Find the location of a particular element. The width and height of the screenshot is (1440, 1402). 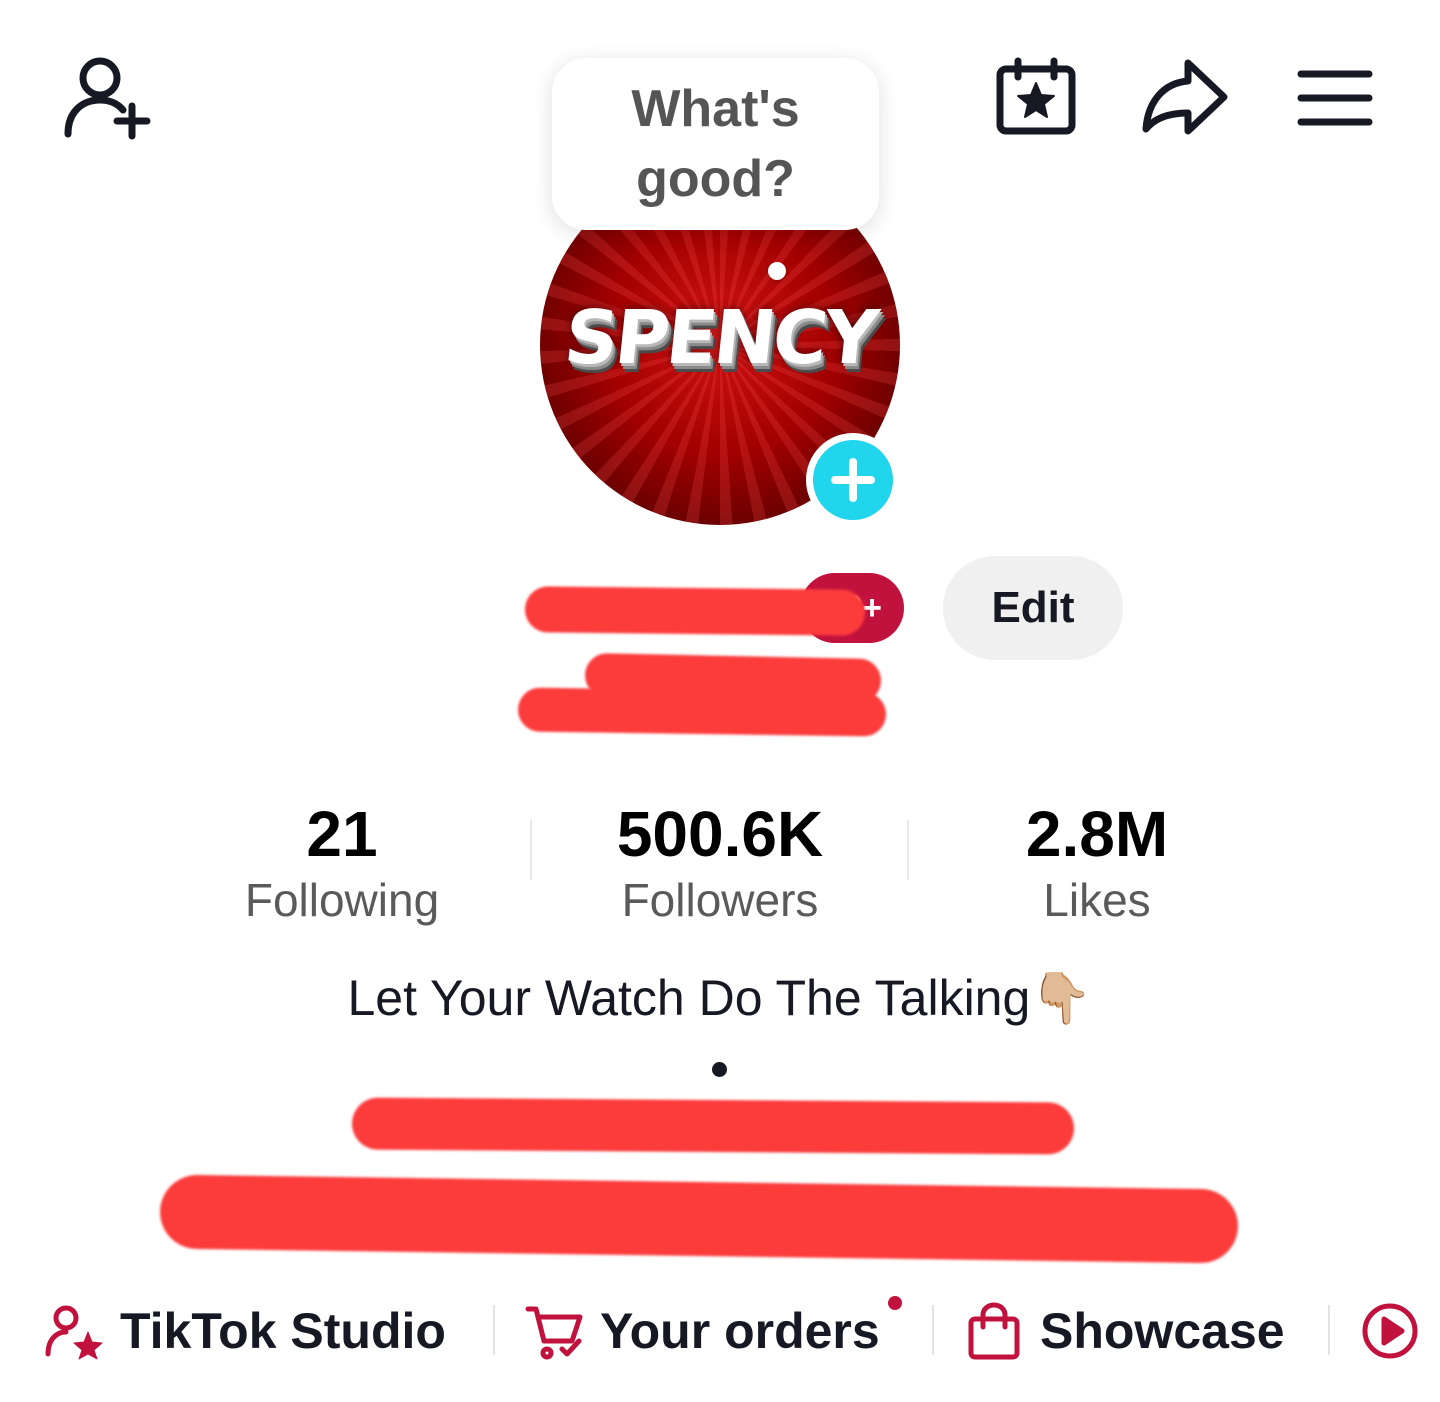

bio-bullet is located at coordinates (719, 1069).